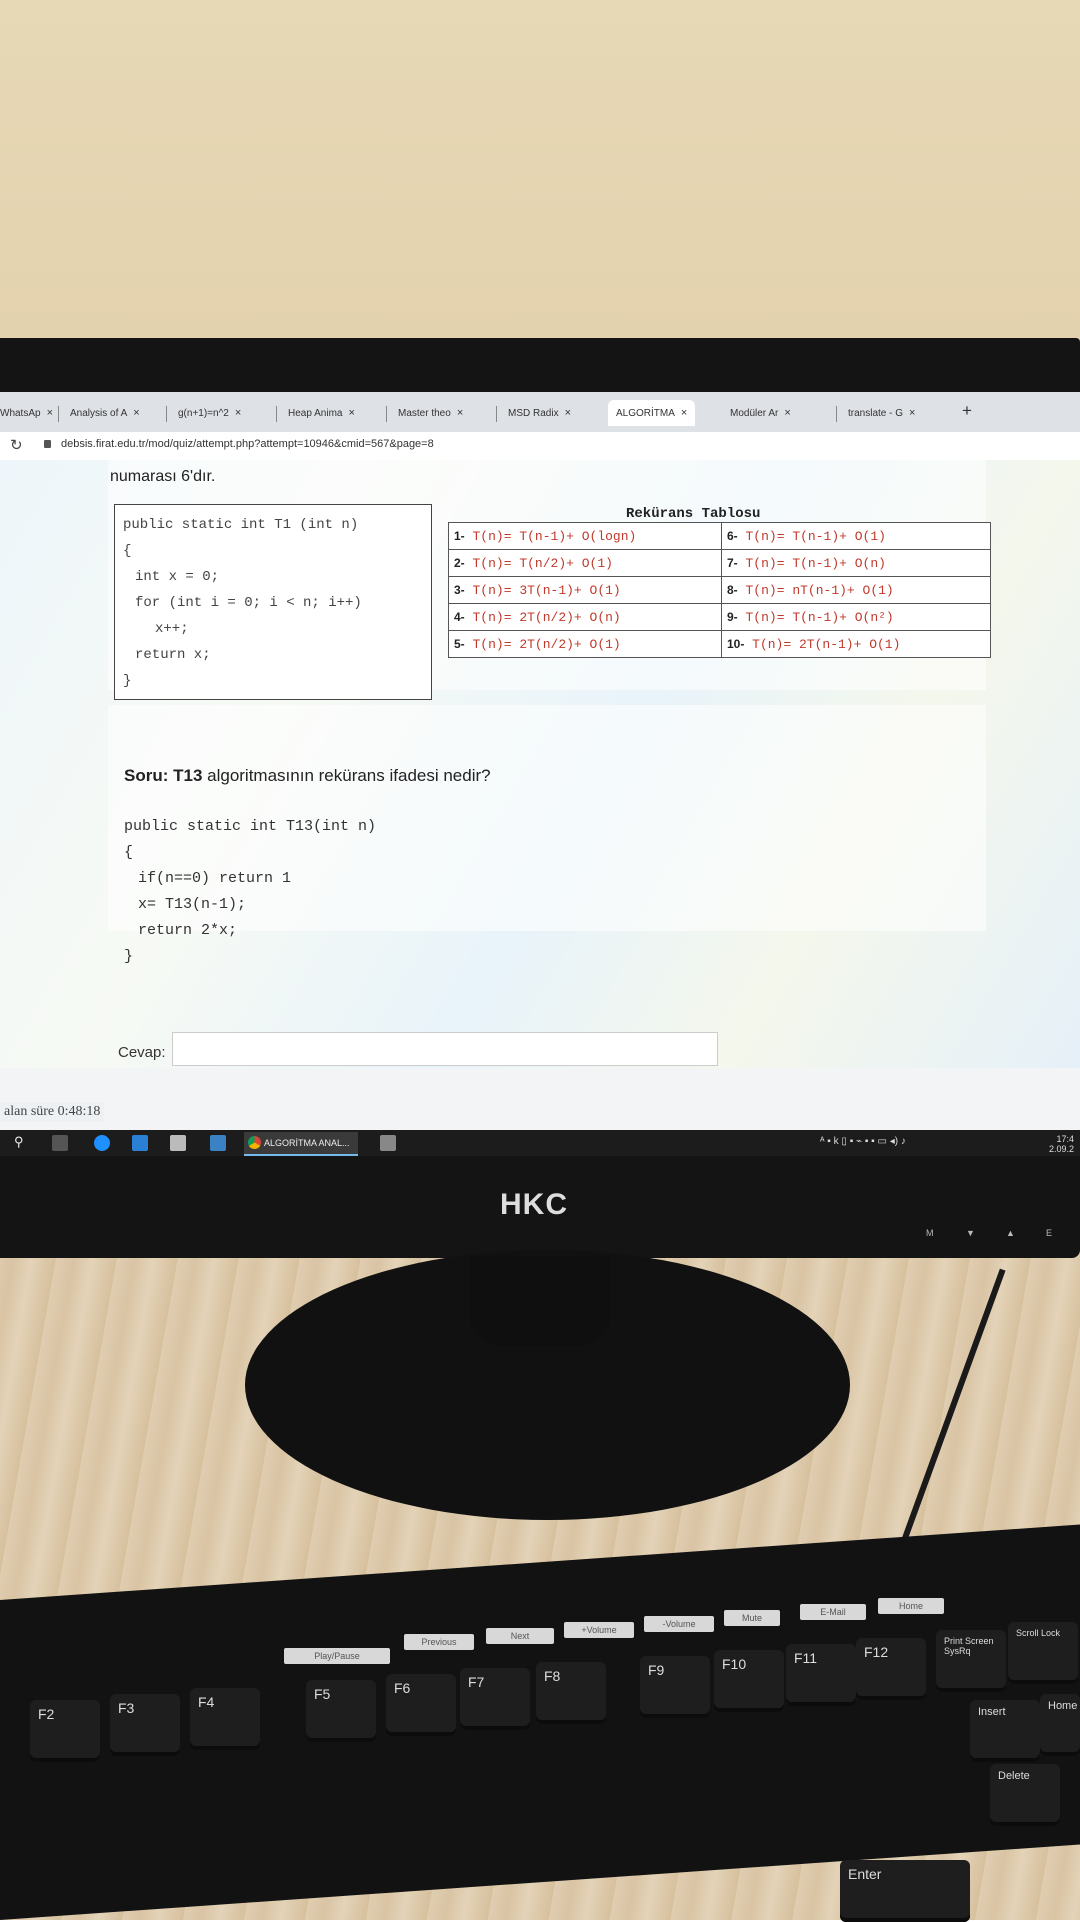 This screenshot has width=1080, height=1922. Describe the element at coordinates (1060, 1725) in the screenshot. I see `key-home: Home` at that location.